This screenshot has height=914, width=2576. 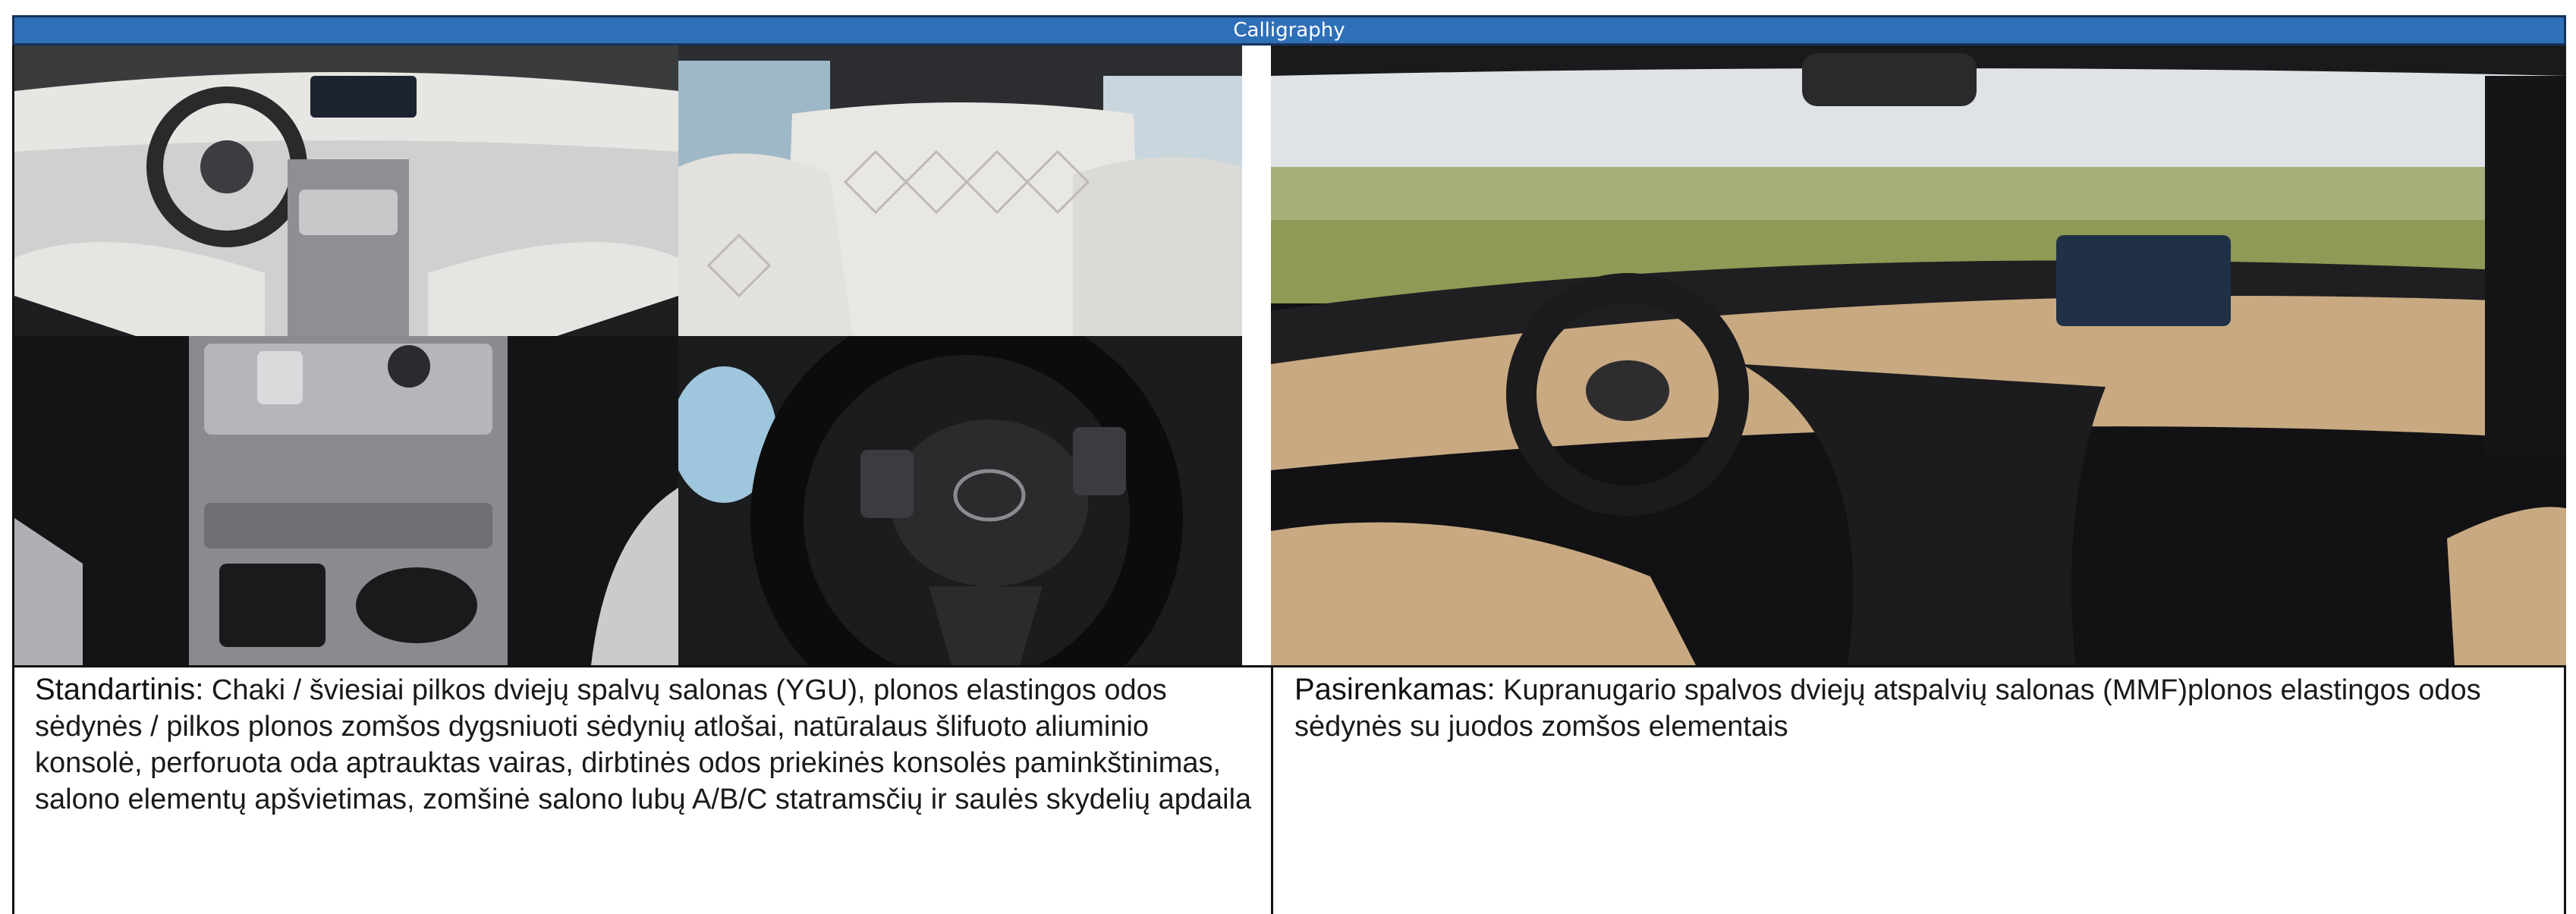 I want to click on title-text: Calligraphy, so click(x=1289, y=30).